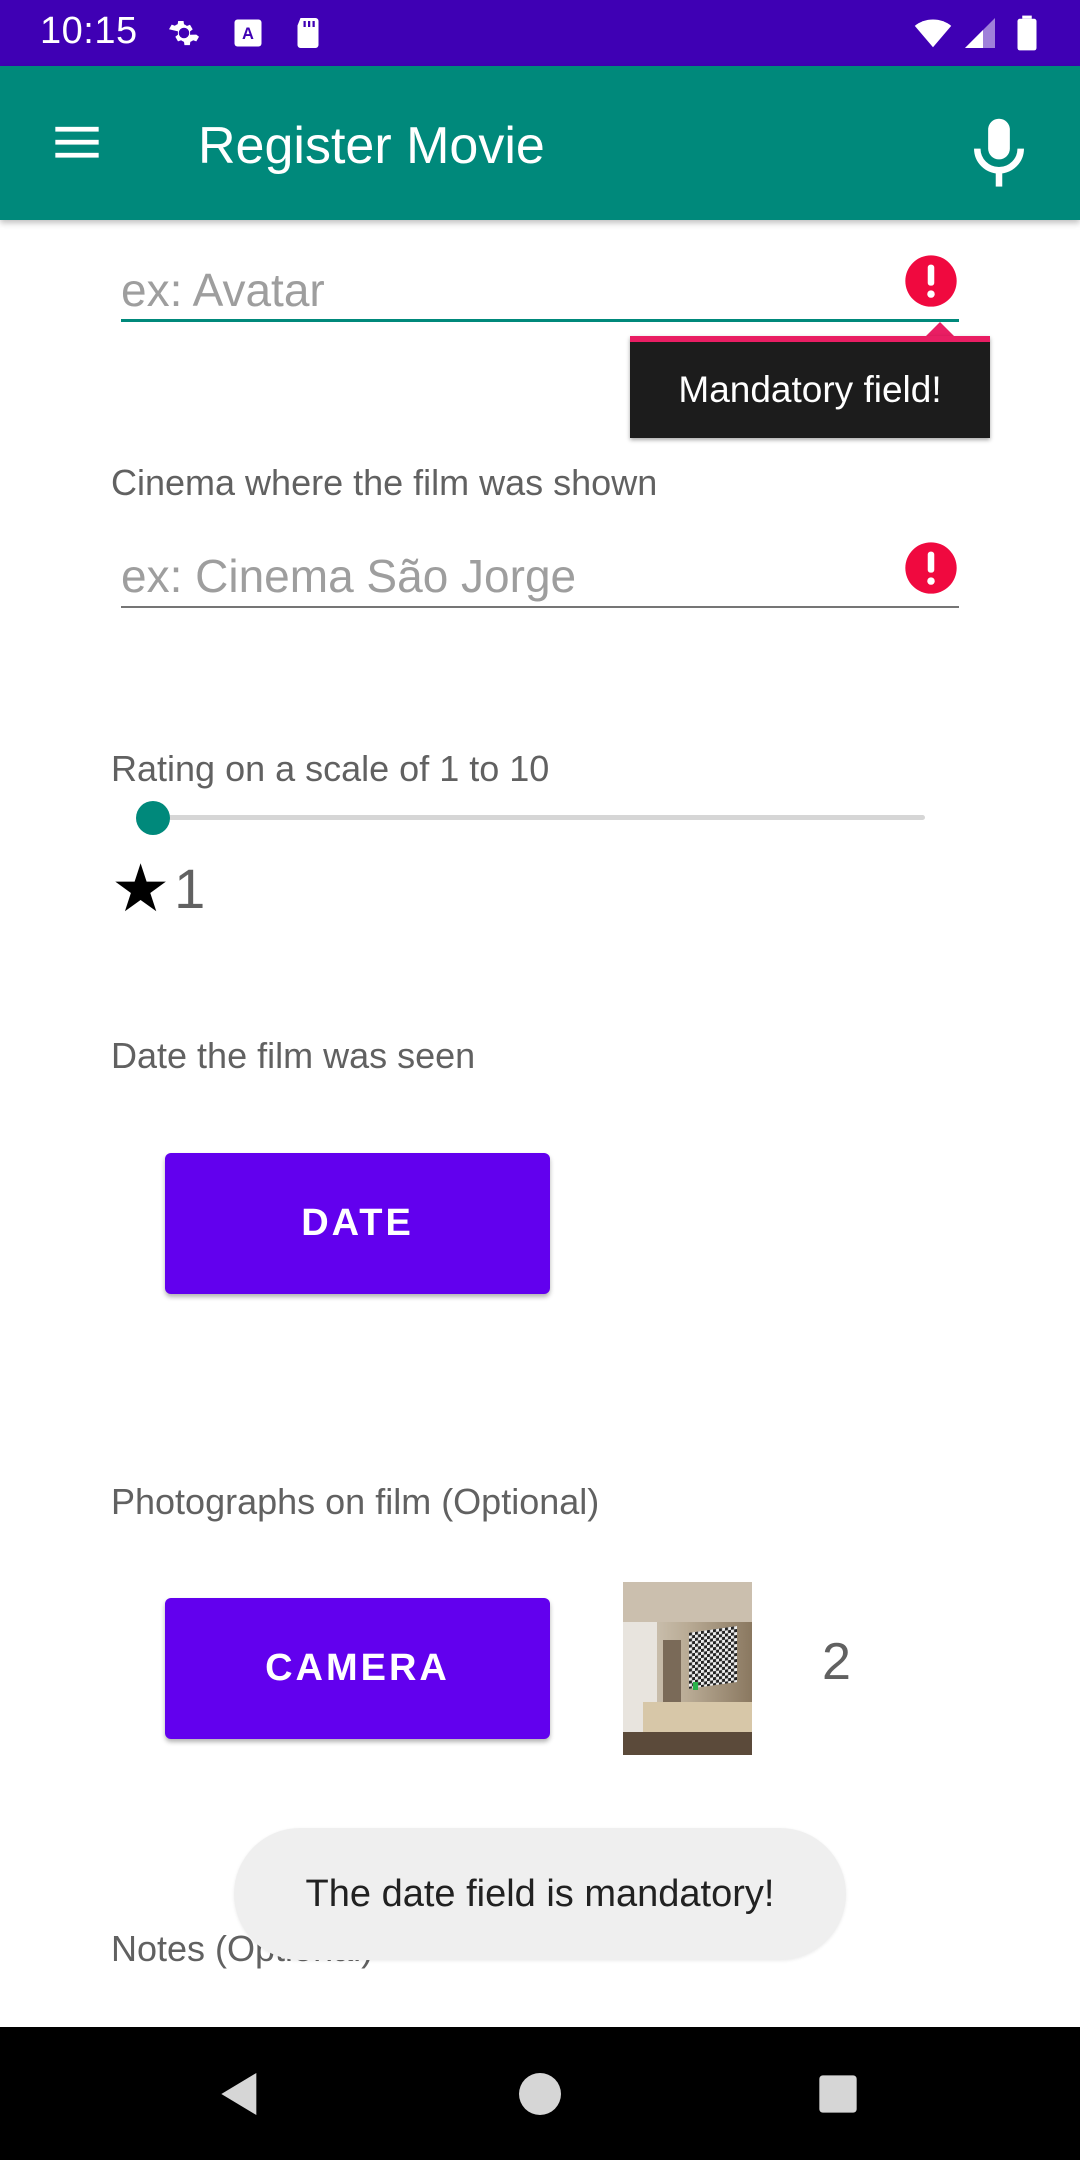 The image size is (1080, 2160). Describe the element at coordinates (810, 387) in the screenshot. I see `error-tooltip-text: Mandatory field!` at that location.